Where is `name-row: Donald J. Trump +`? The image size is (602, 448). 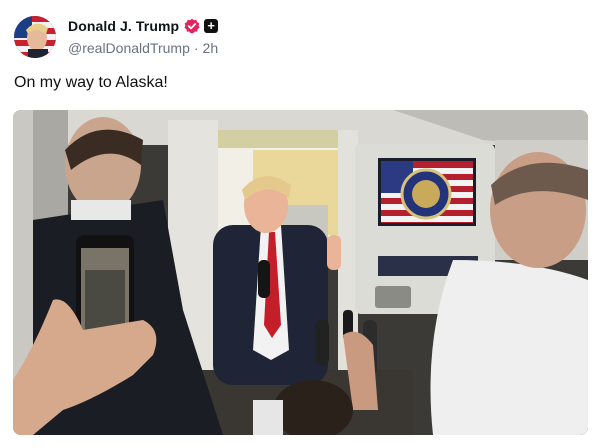 name-row: Donald J. Trump + is located at coordinates (143, 26).